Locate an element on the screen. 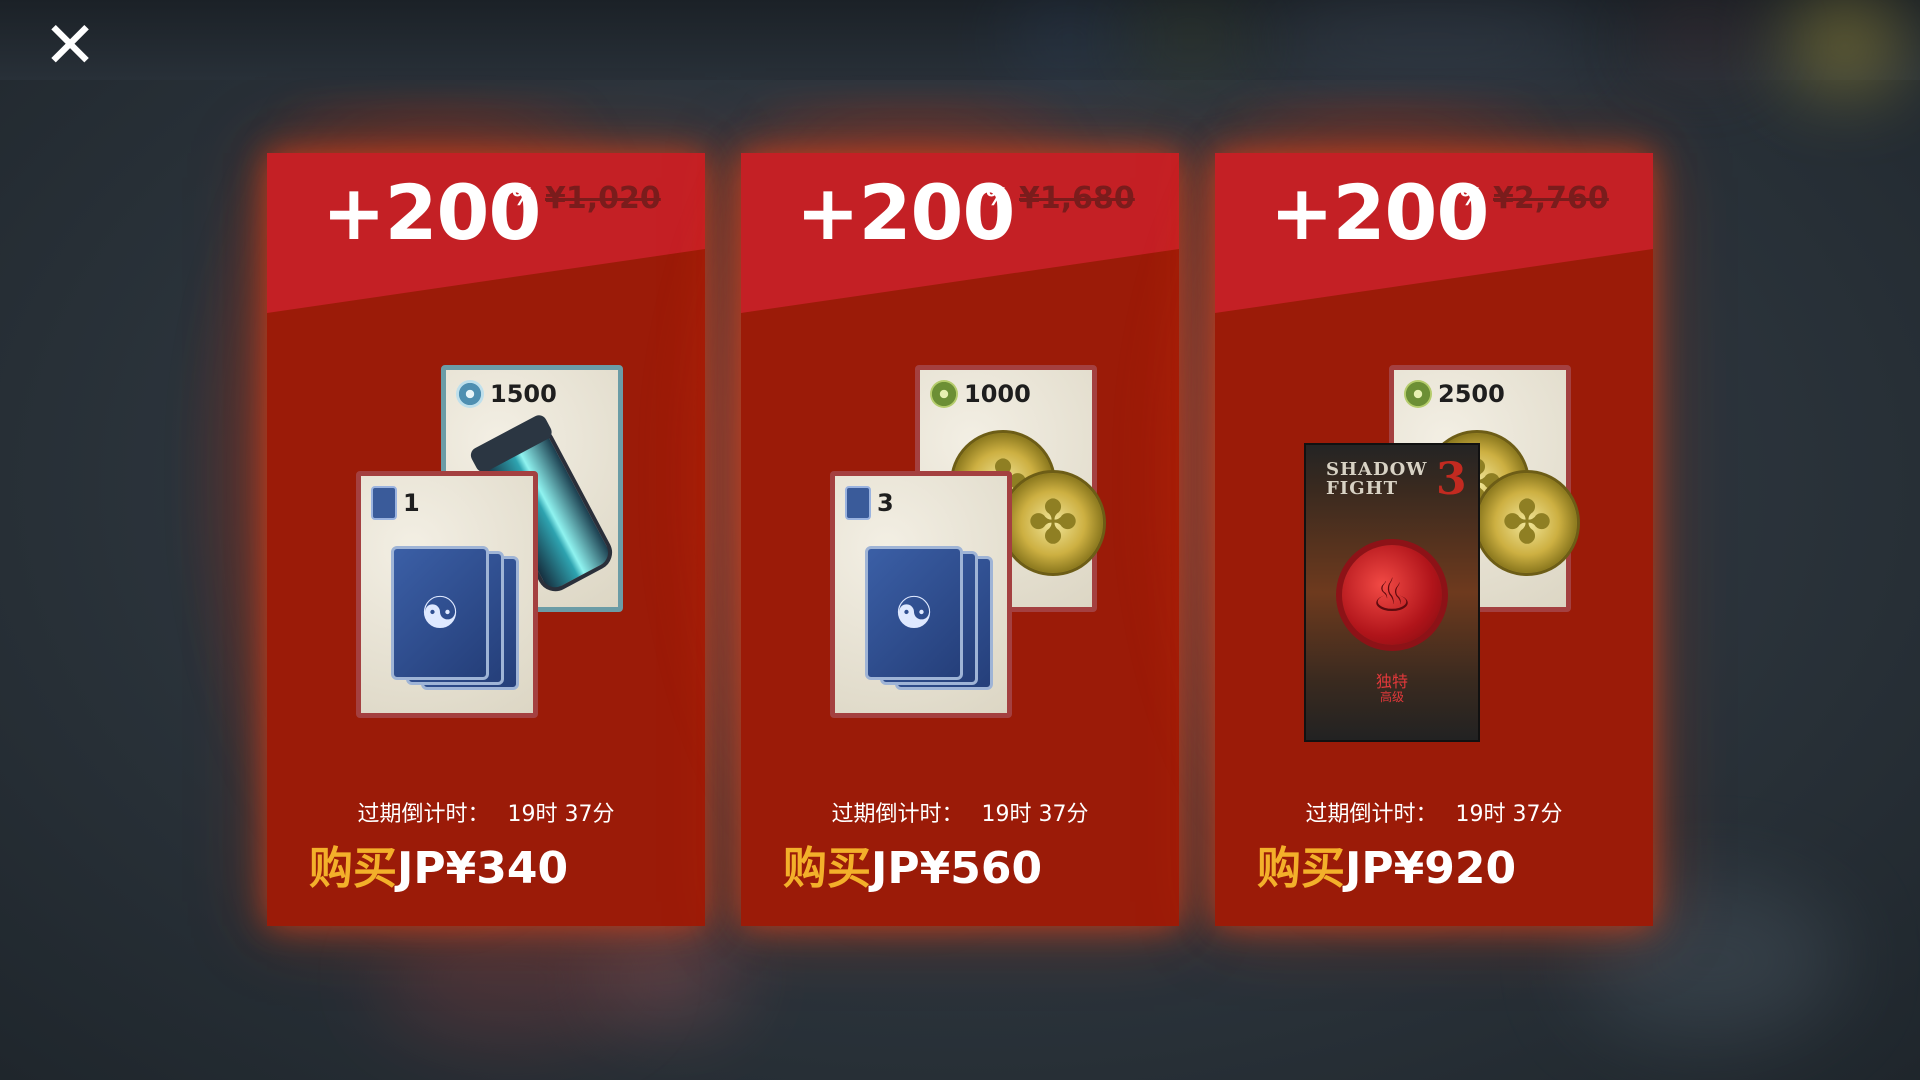  buy-button: 购买JP¥340 is located at coordinates (438, 869).